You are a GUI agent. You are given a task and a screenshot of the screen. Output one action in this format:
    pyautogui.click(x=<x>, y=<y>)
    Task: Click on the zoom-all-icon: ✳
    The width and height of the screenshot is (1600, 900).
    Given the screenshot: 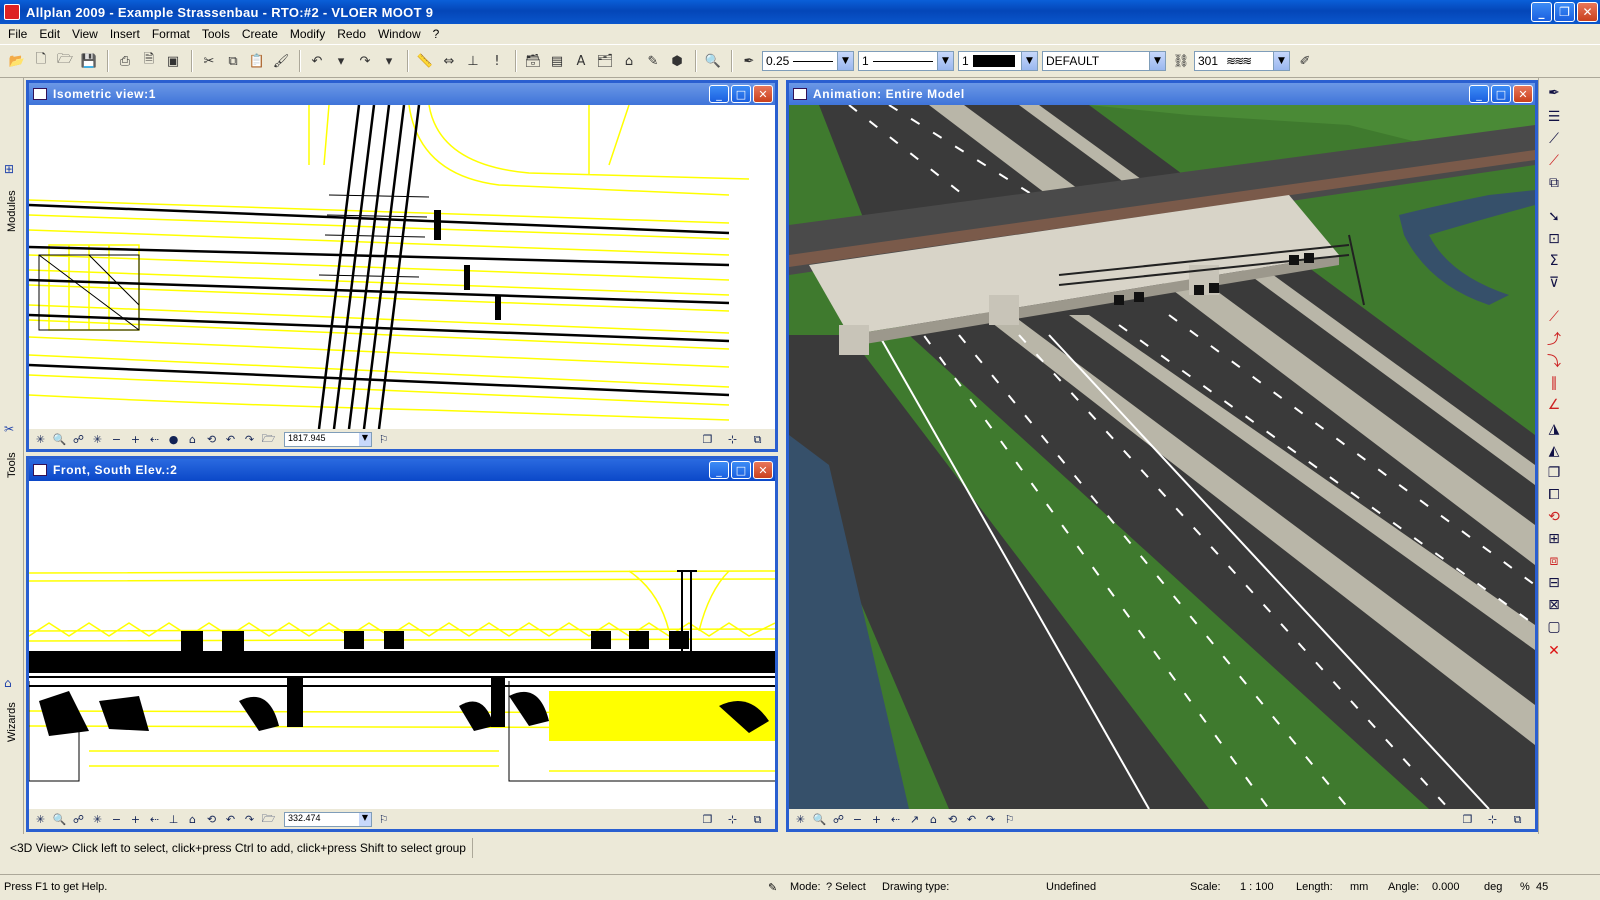 What is the action you would take?
    pyautogui.click(x=97, y=819)
    